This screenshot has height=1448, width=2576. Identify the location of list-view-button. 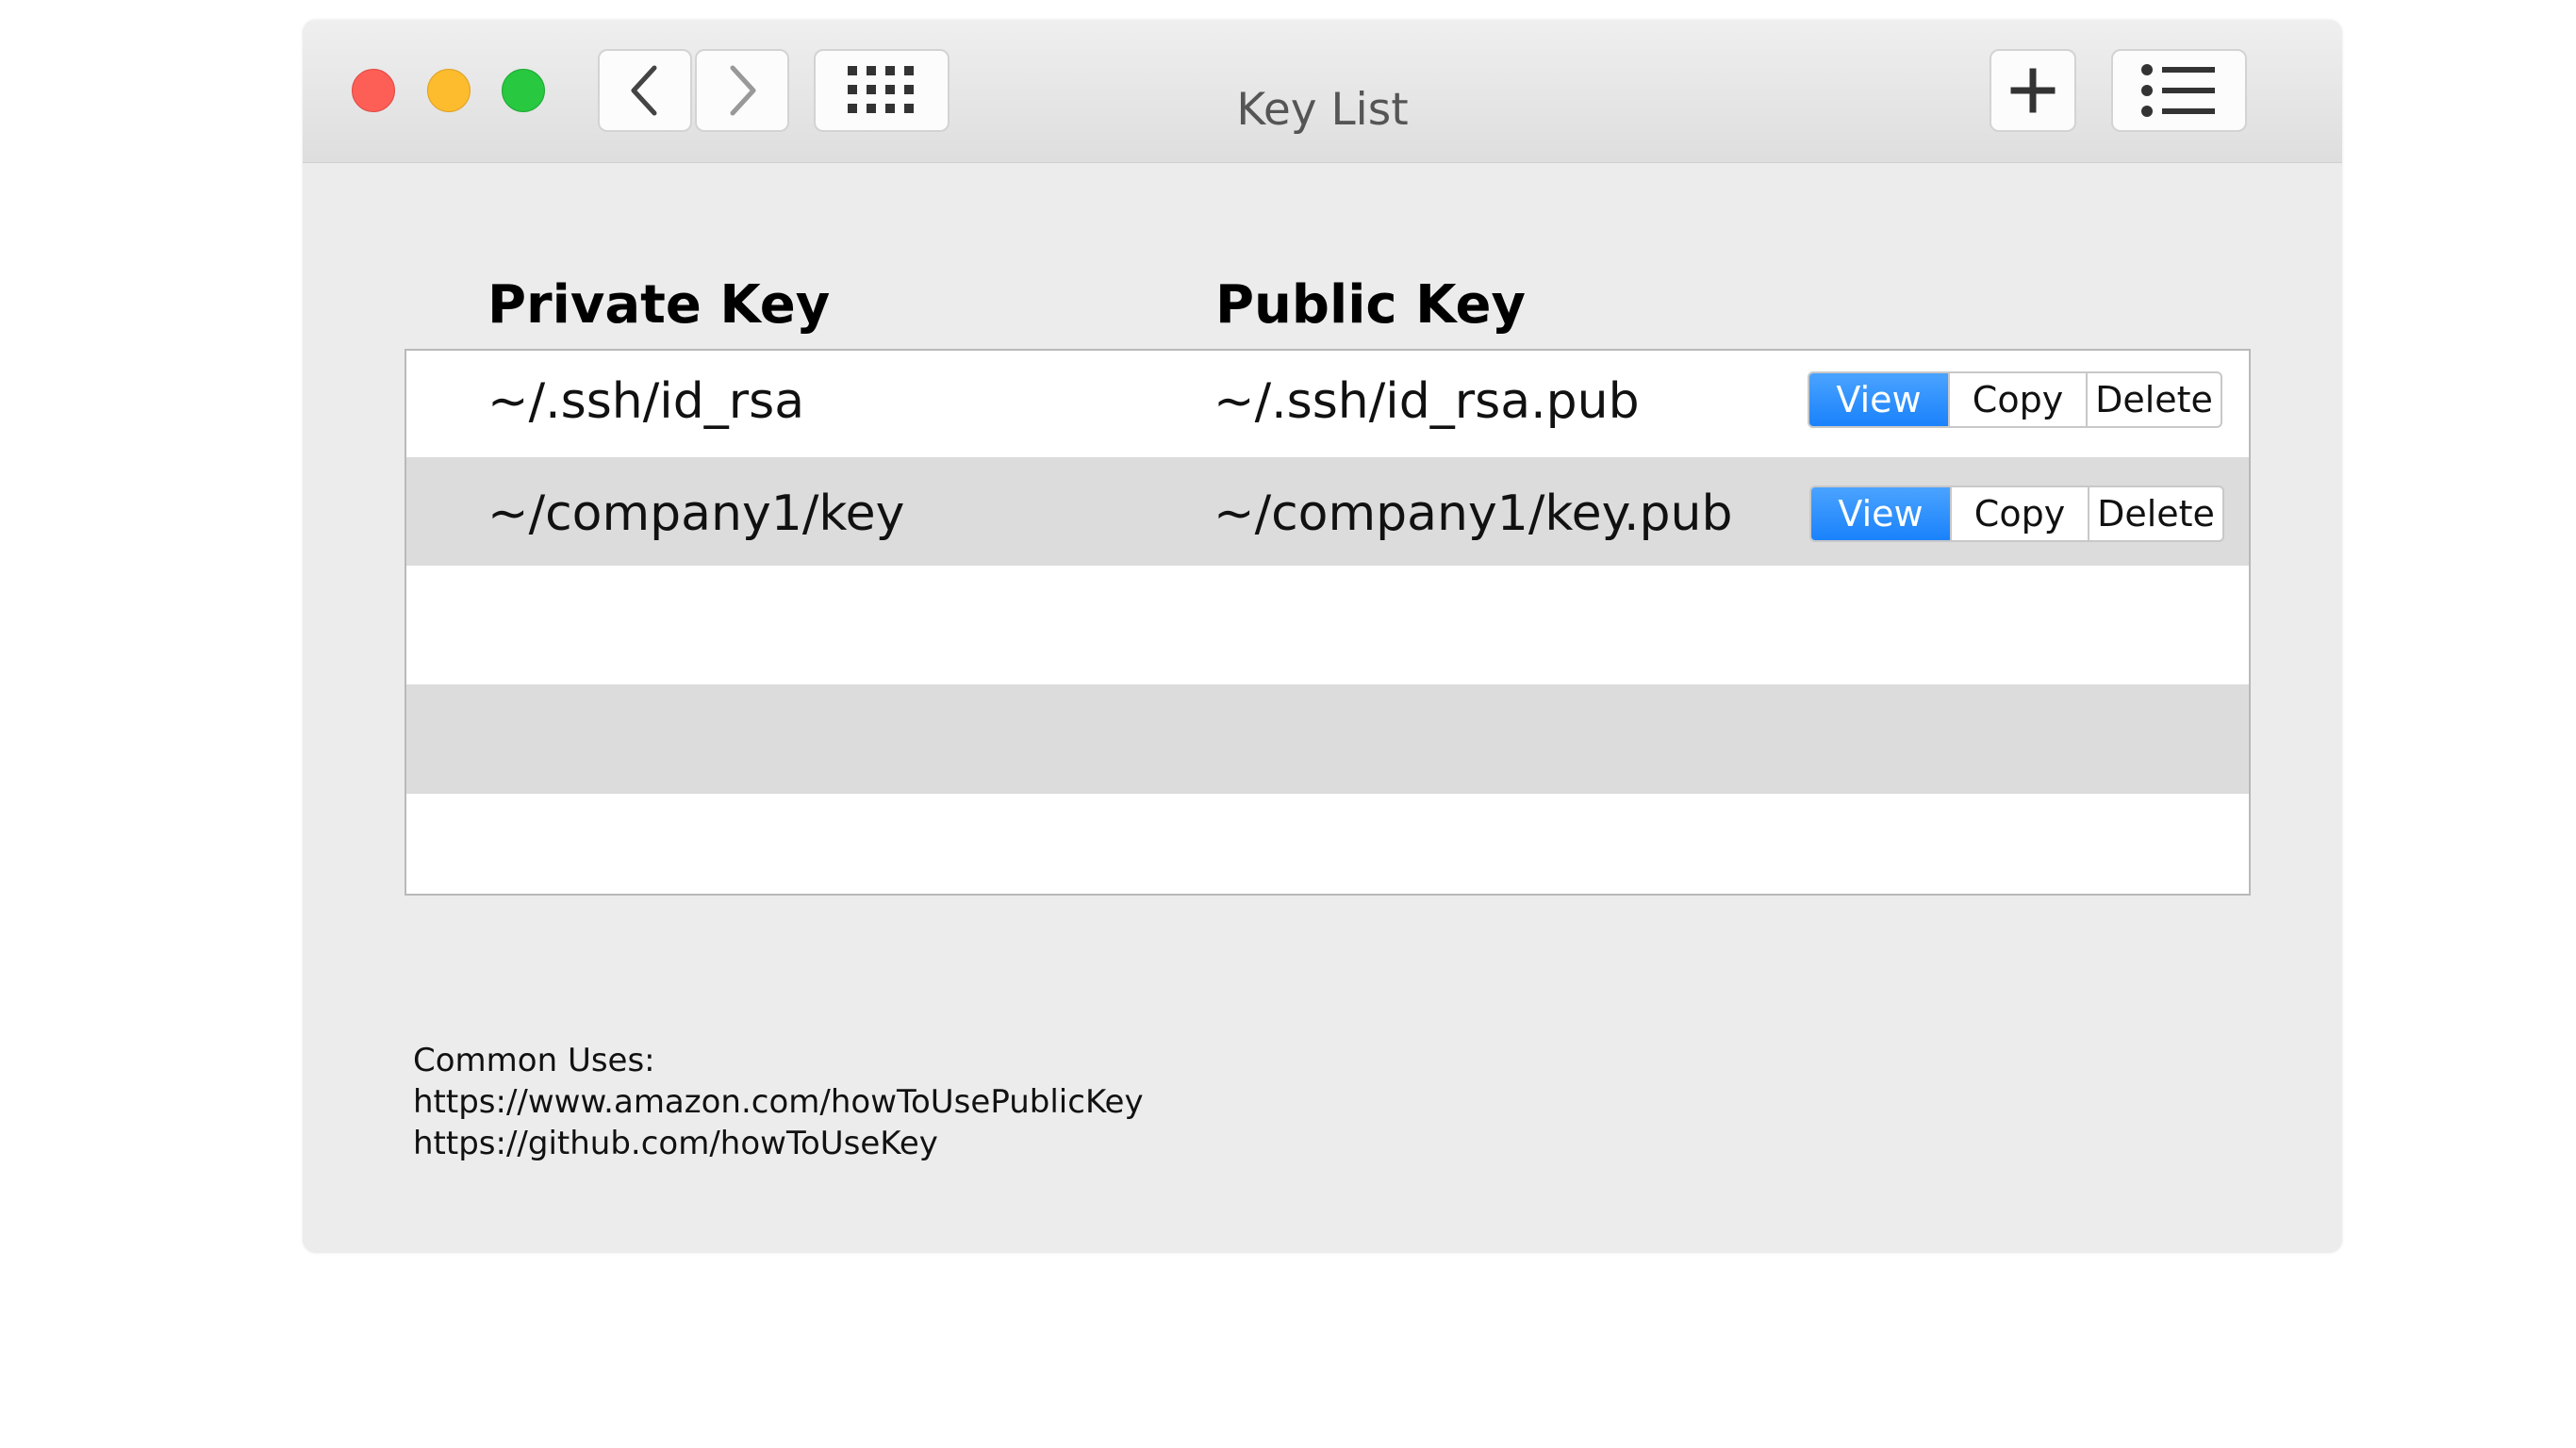
(2179, 90).